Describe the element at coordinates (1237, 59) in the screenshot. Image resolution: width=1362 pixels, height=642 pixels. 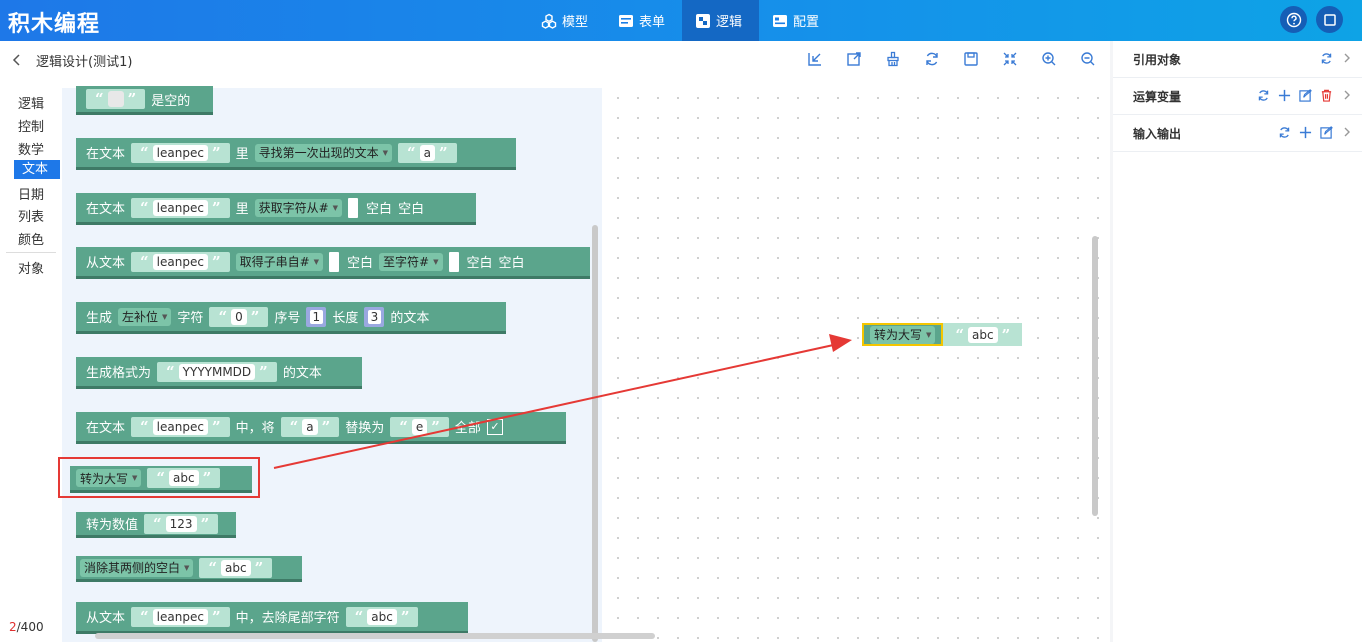
I see `panel-row-reference-objects: 引用对象` at that location.